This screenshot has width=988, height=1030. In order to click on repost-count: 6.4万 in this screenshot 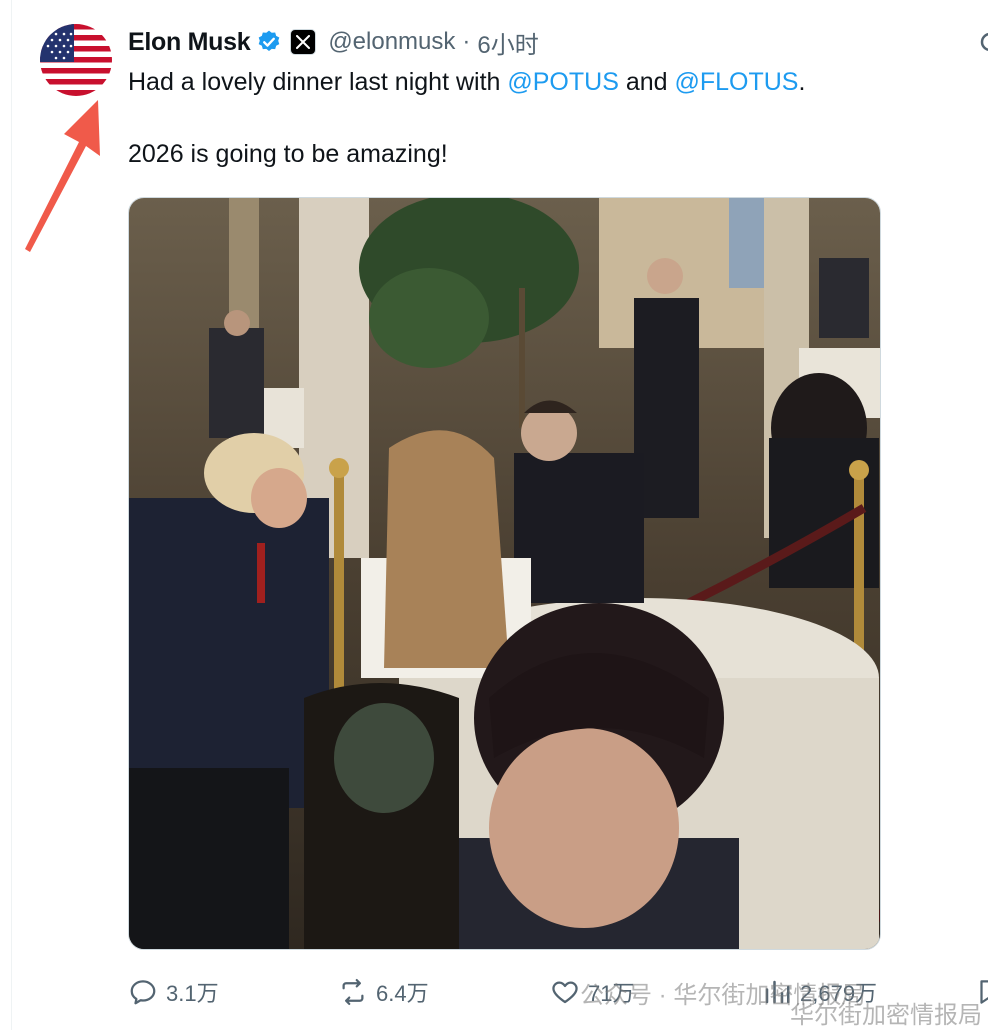, I will do `click(402, 993)`.